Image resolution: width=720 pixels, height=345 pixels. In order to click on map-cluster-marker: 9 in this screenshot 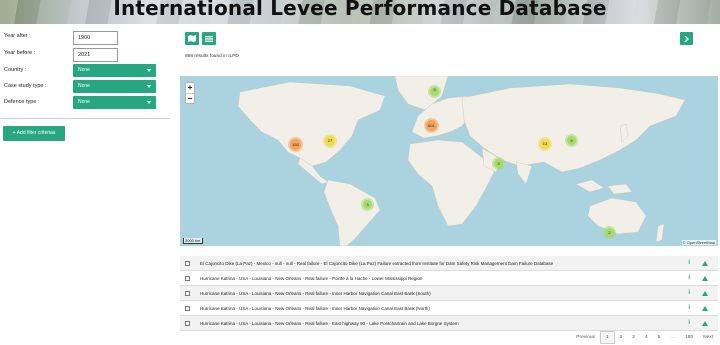, I will do `click(571, 140)`.